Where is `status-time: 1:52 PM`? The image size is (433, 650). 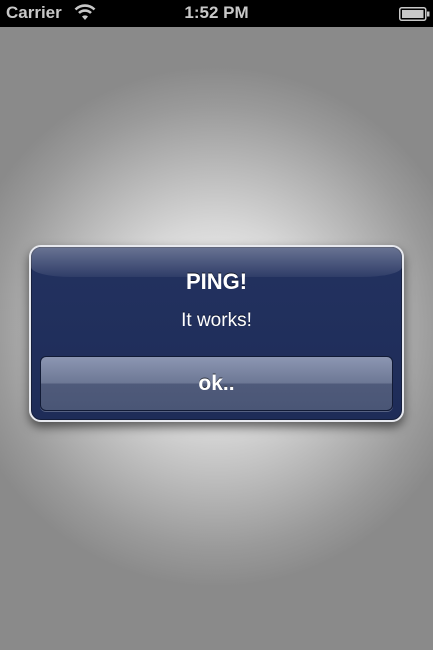 status-time: 1:52 PM is located at coordinates (216, 12).